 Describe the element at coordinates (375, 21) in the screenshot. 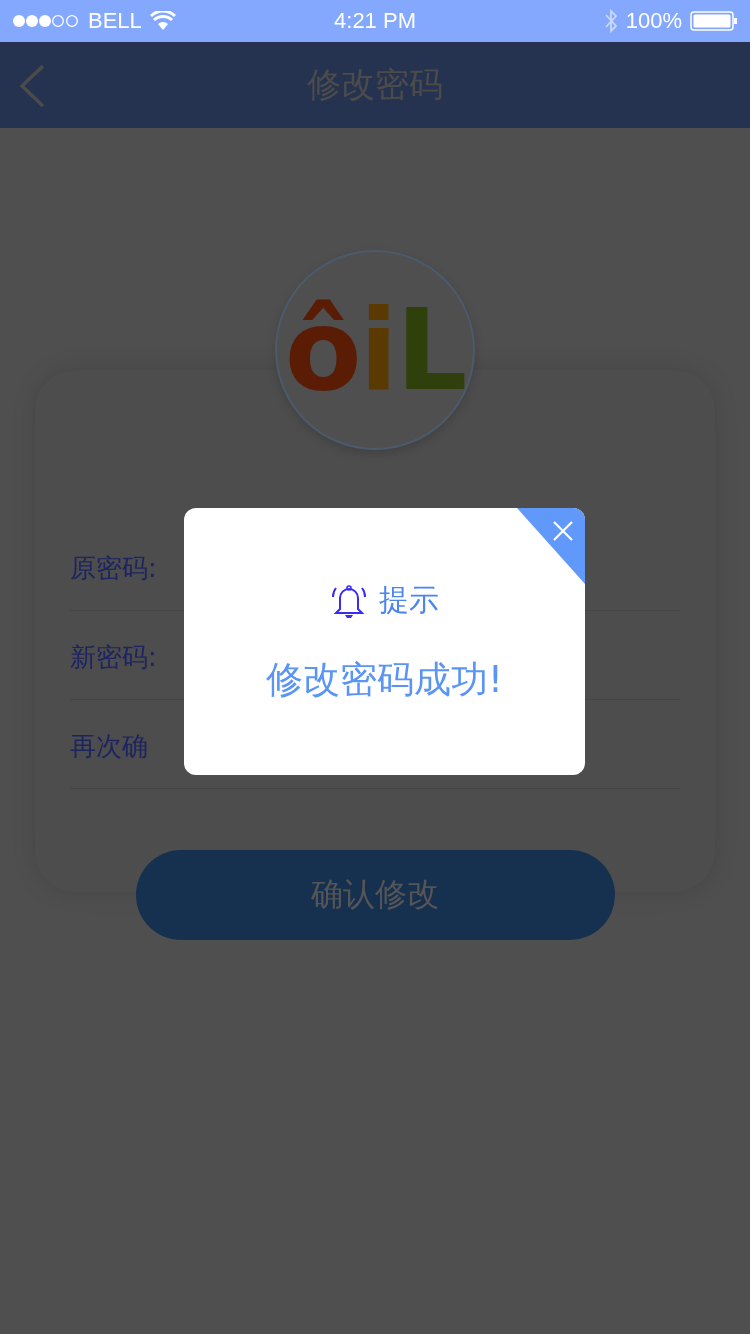

I see `clock-time: 4:21 PM` at that location.